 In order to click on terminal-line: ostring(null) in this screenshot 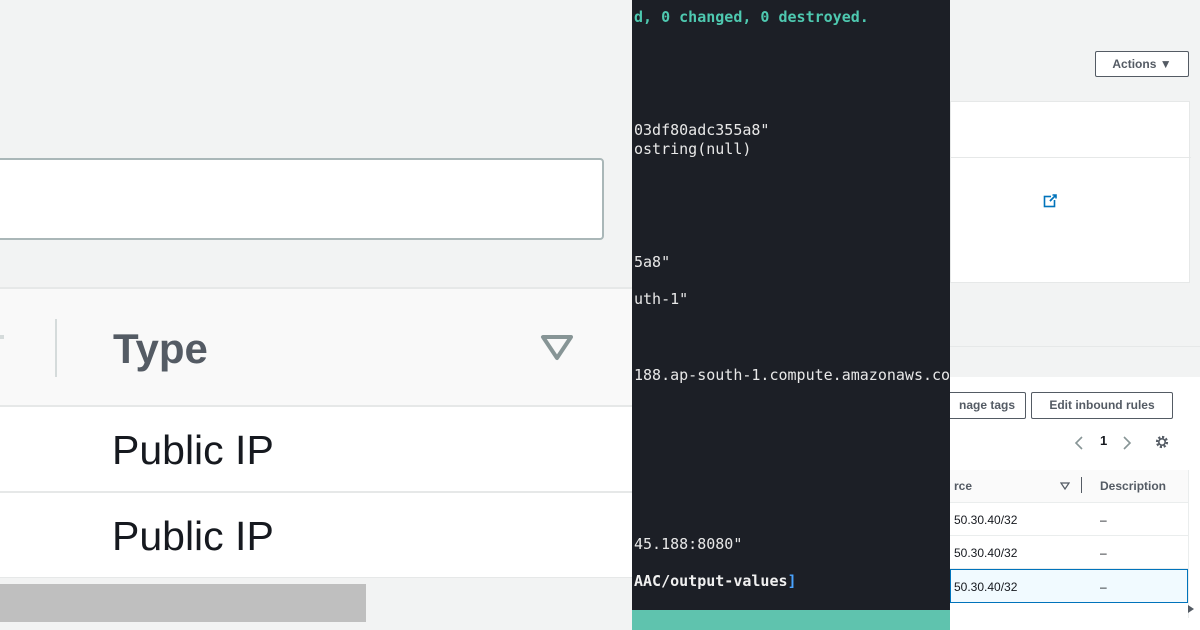, I will do `click(693, 149)`.